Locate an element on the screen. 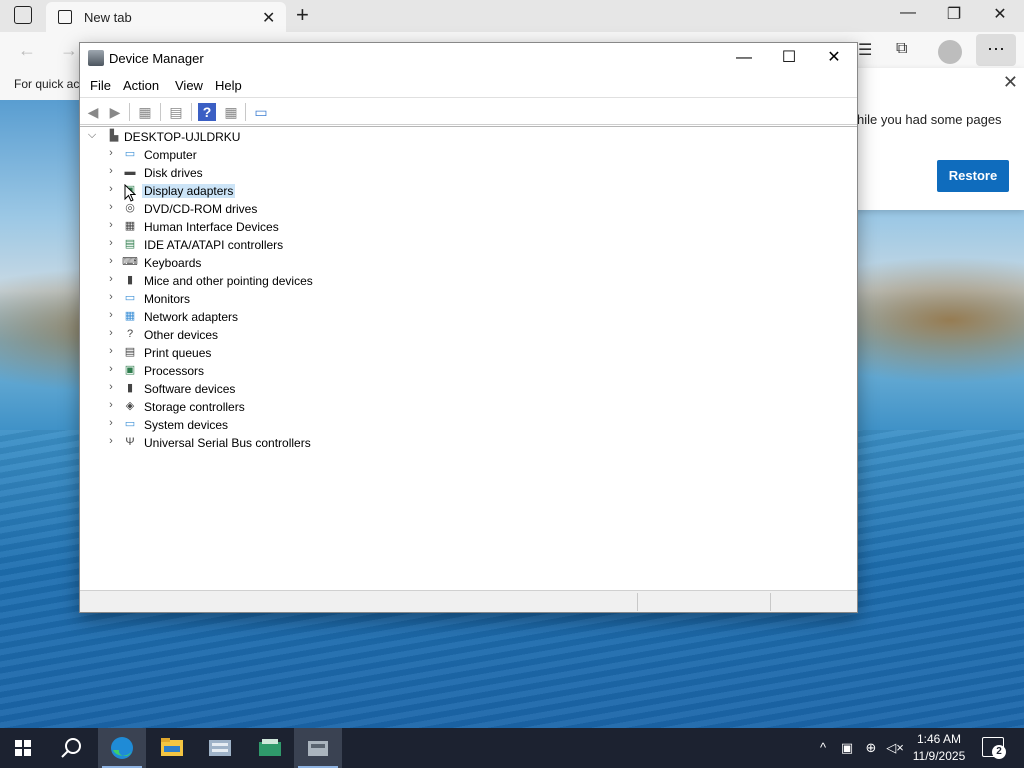 This screenshot has width=1024, height=768. back-arrow-icon: ← is located at coordinates (27, 50).